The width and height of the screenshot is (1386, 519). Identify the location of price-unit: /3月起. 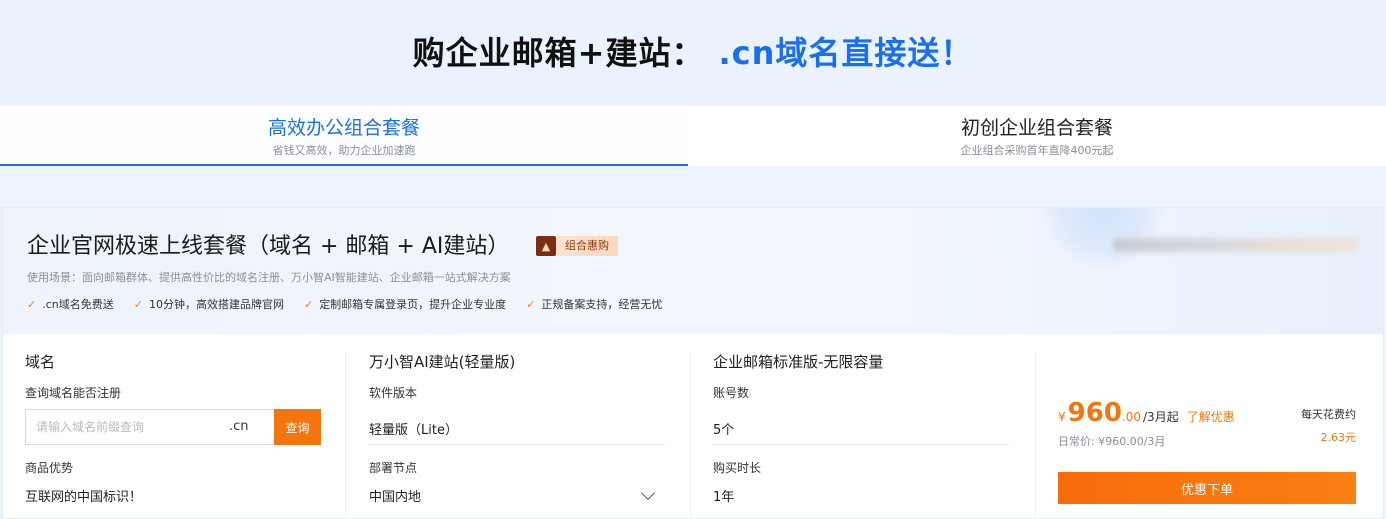
(1161, 417).